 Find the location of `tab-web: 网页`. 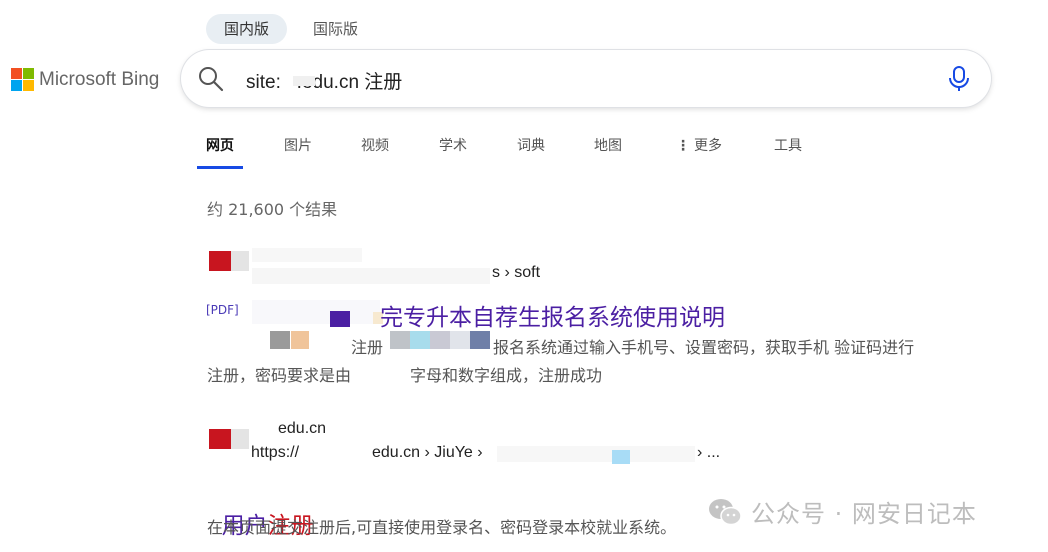

tab-web: 网页 is located at coordinates (220, 145).